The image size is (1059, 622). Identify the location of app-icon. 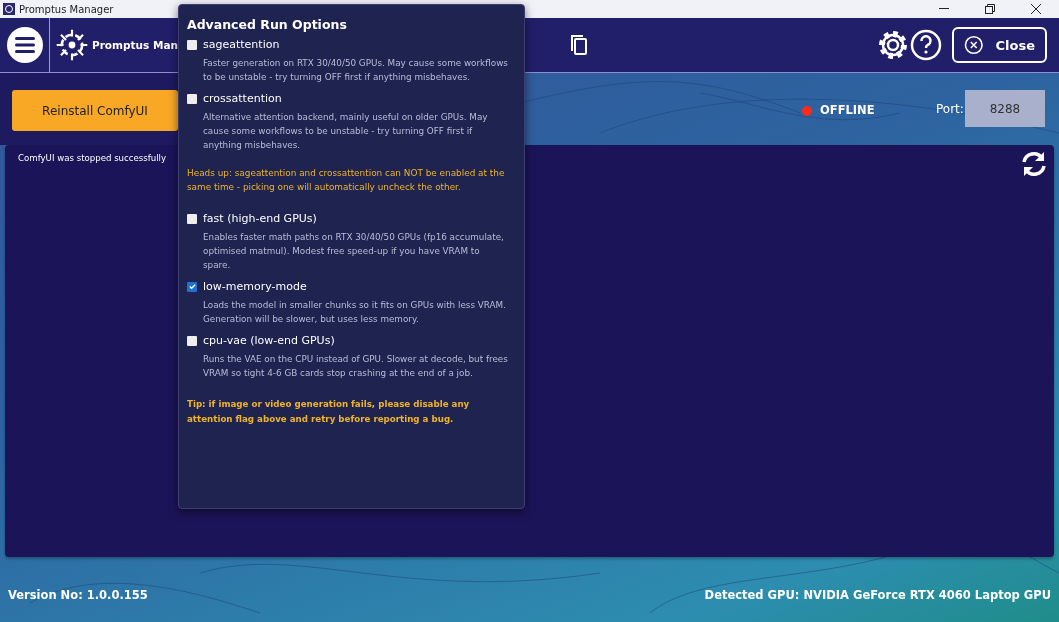
(9, 9).